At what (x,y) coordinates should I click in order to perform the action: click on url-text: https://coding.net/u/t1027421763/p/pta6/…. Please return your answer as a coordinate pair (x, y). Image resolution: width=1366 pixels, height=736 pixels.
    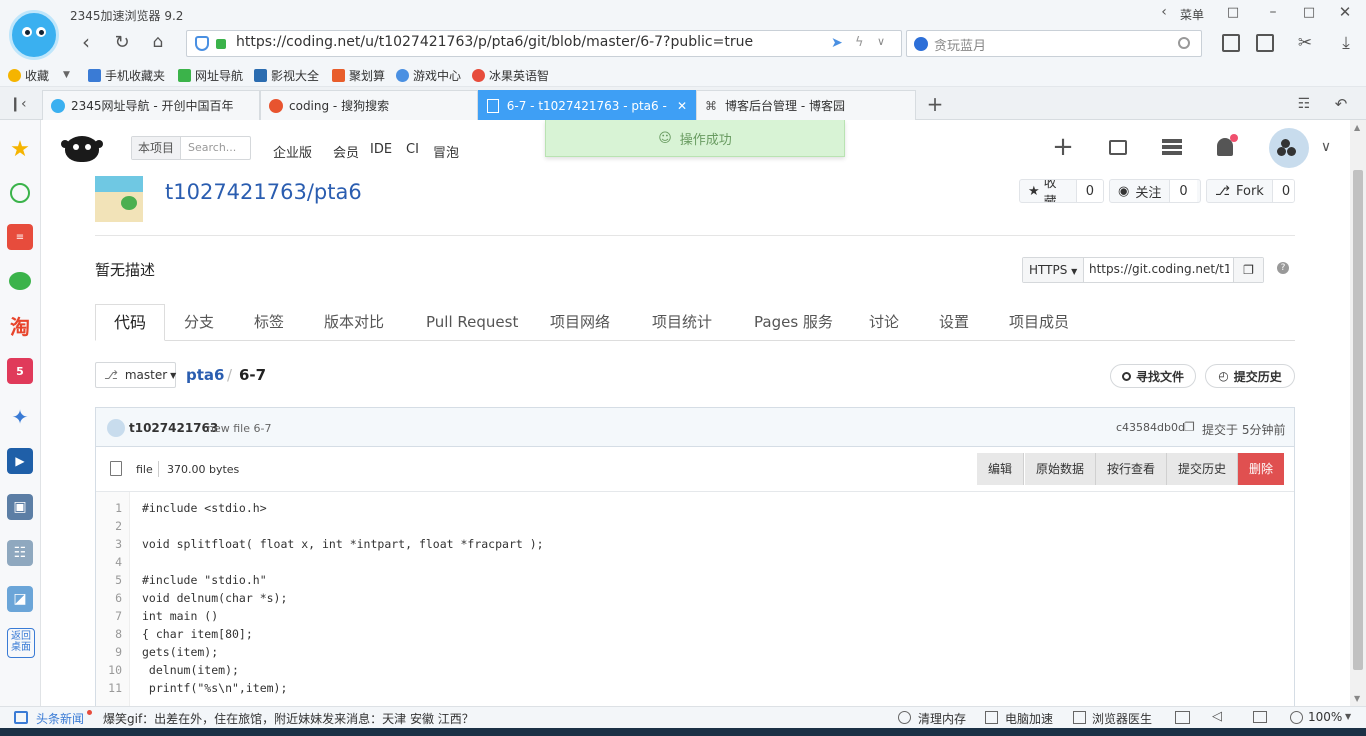
    Looking at the image, I should click on (494, 42).